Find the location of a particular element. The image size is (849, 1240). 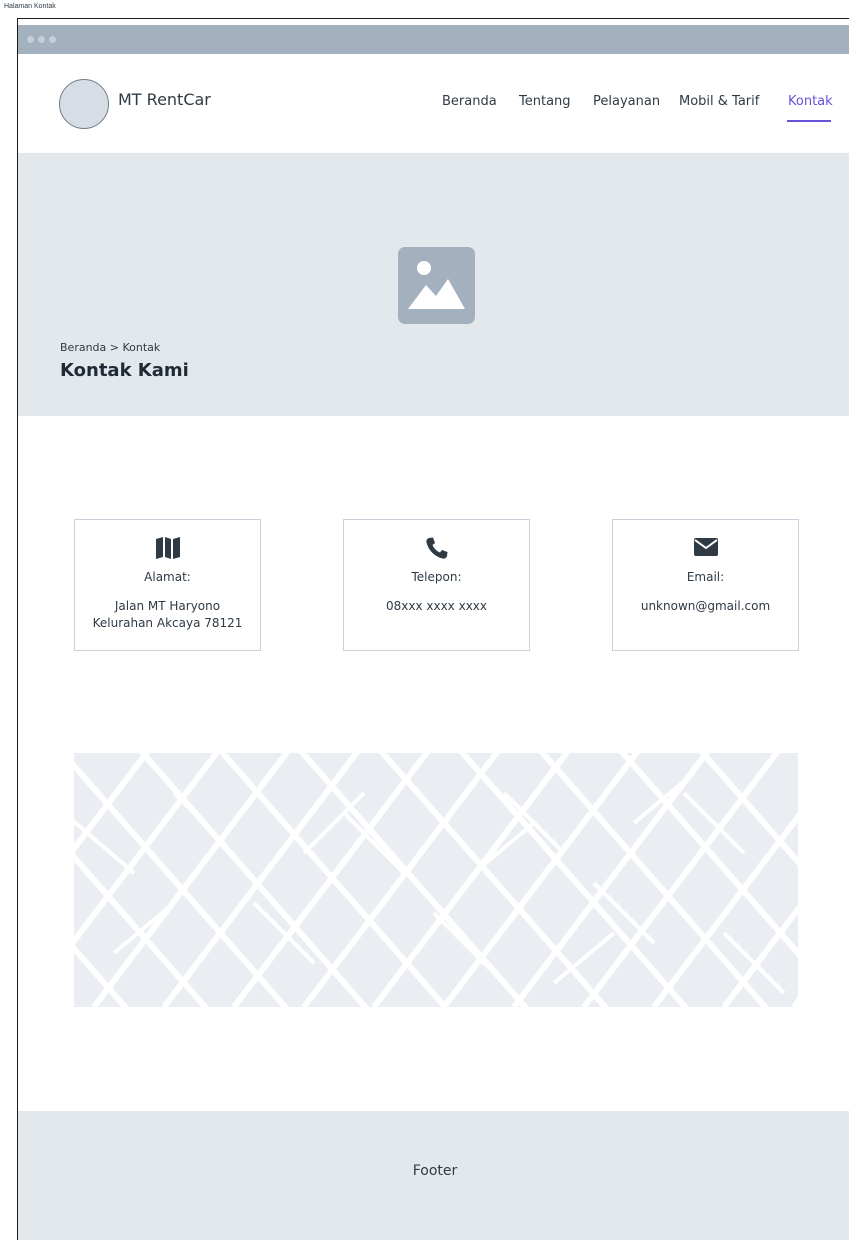

window-dot-maximize is located at coordinates (52, 39).